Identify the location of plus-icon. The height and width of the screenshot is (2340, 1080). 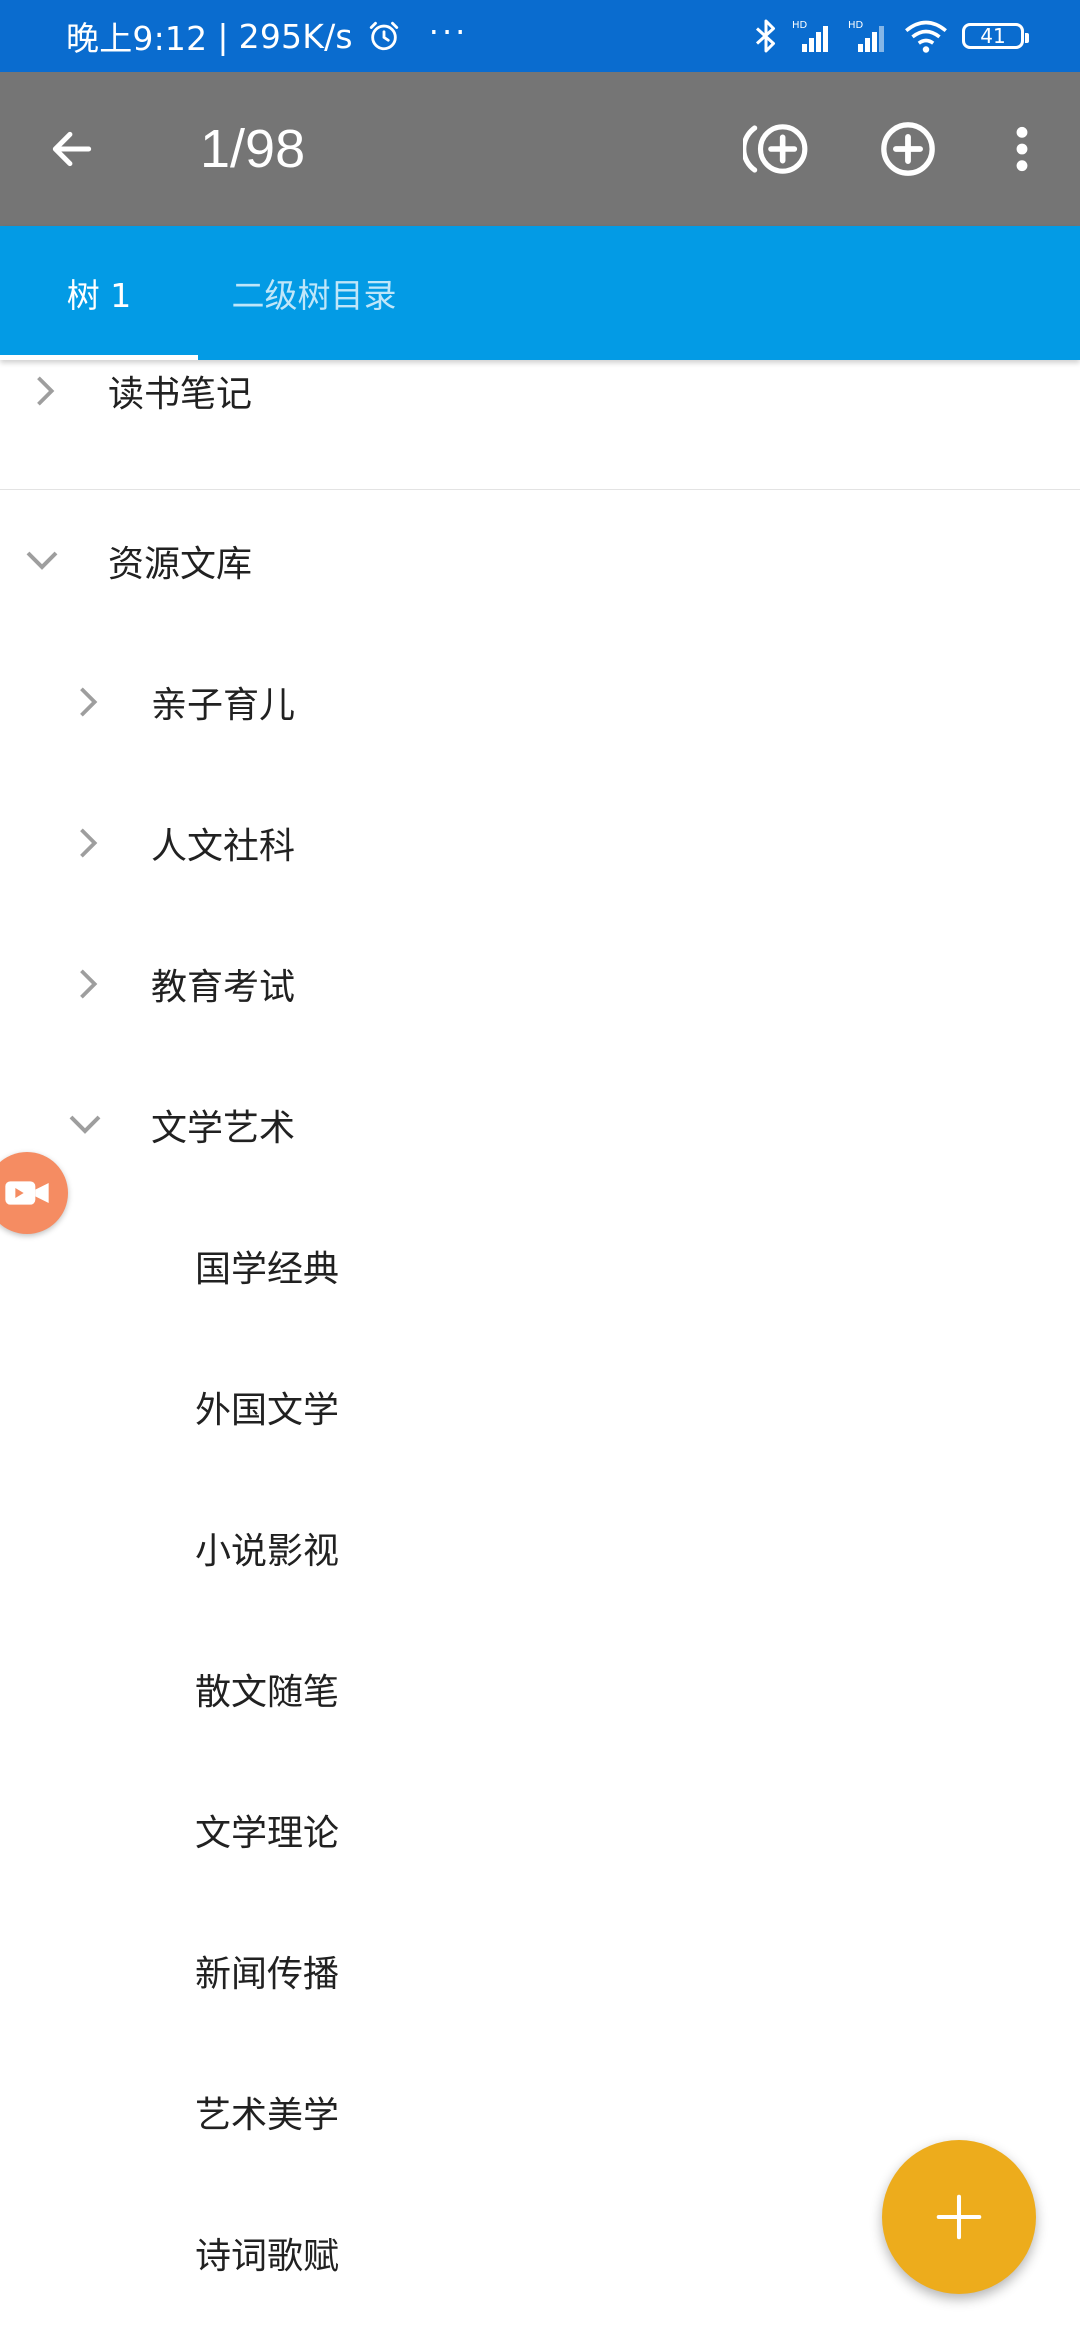
(959, 2217).